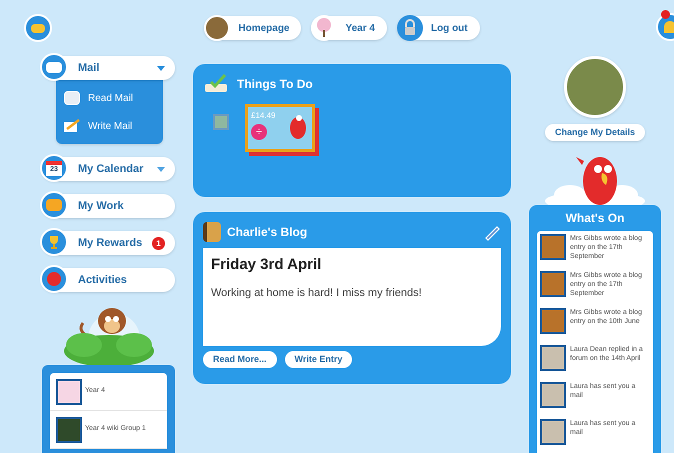 Image resolution: width=674 pixels, height=453 pixels. What do you see at coordinates (109, 98) in the screenshot?
I see `submenu-item: Read Mail` at bounding box center [109, 98].